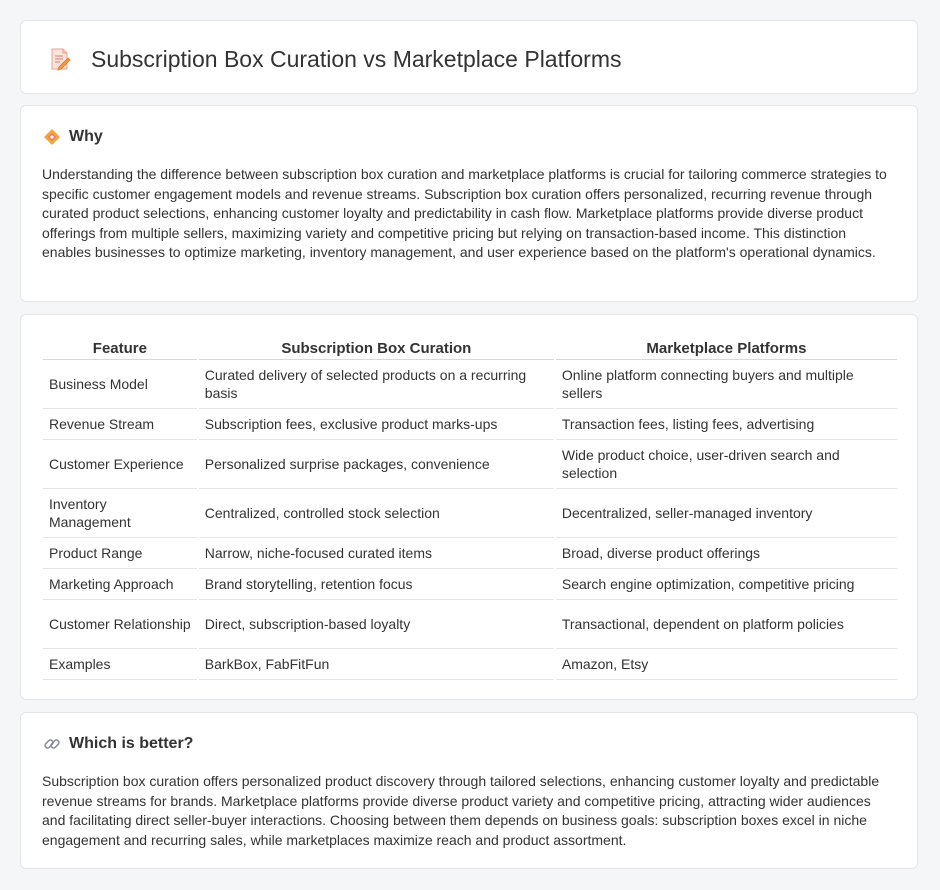 The height and width of the screenshot is (890, 940). Describe the element at coordinates (726, 513) in the screenshot. I see `marketplace-cell: Decentralized, seller-managed inventory` at that location.